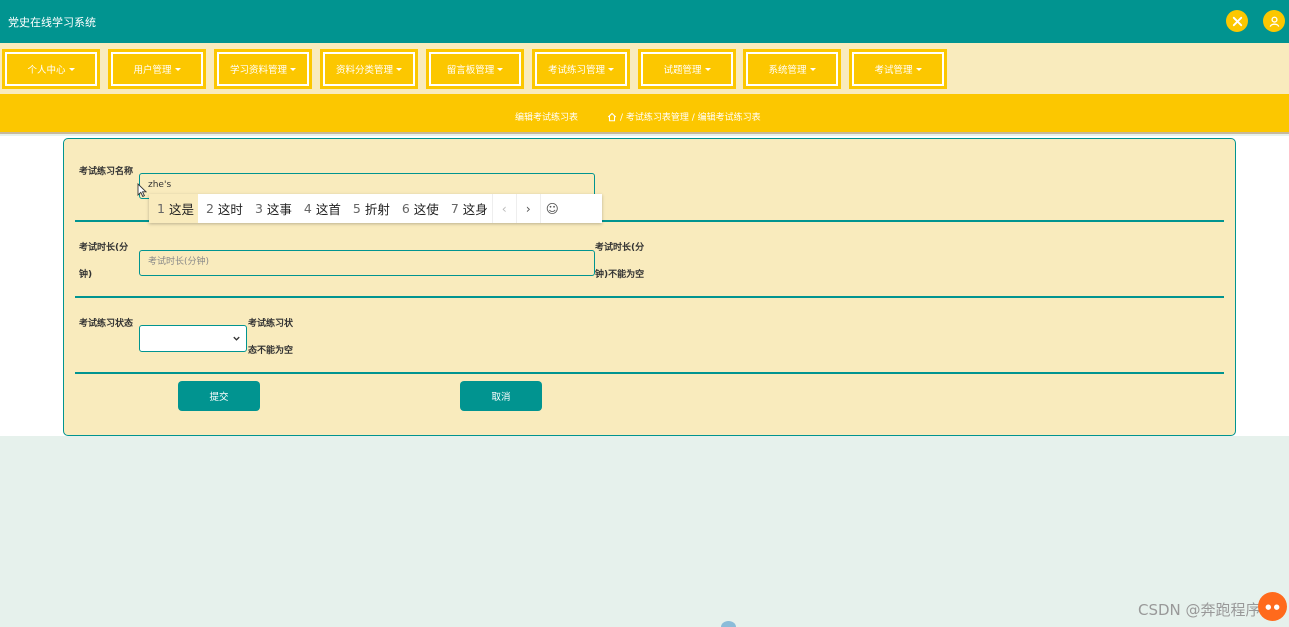 This screenshot has width=1289, height=627. I want to click on ime-candidate: 1 这是, so click(173, 208).